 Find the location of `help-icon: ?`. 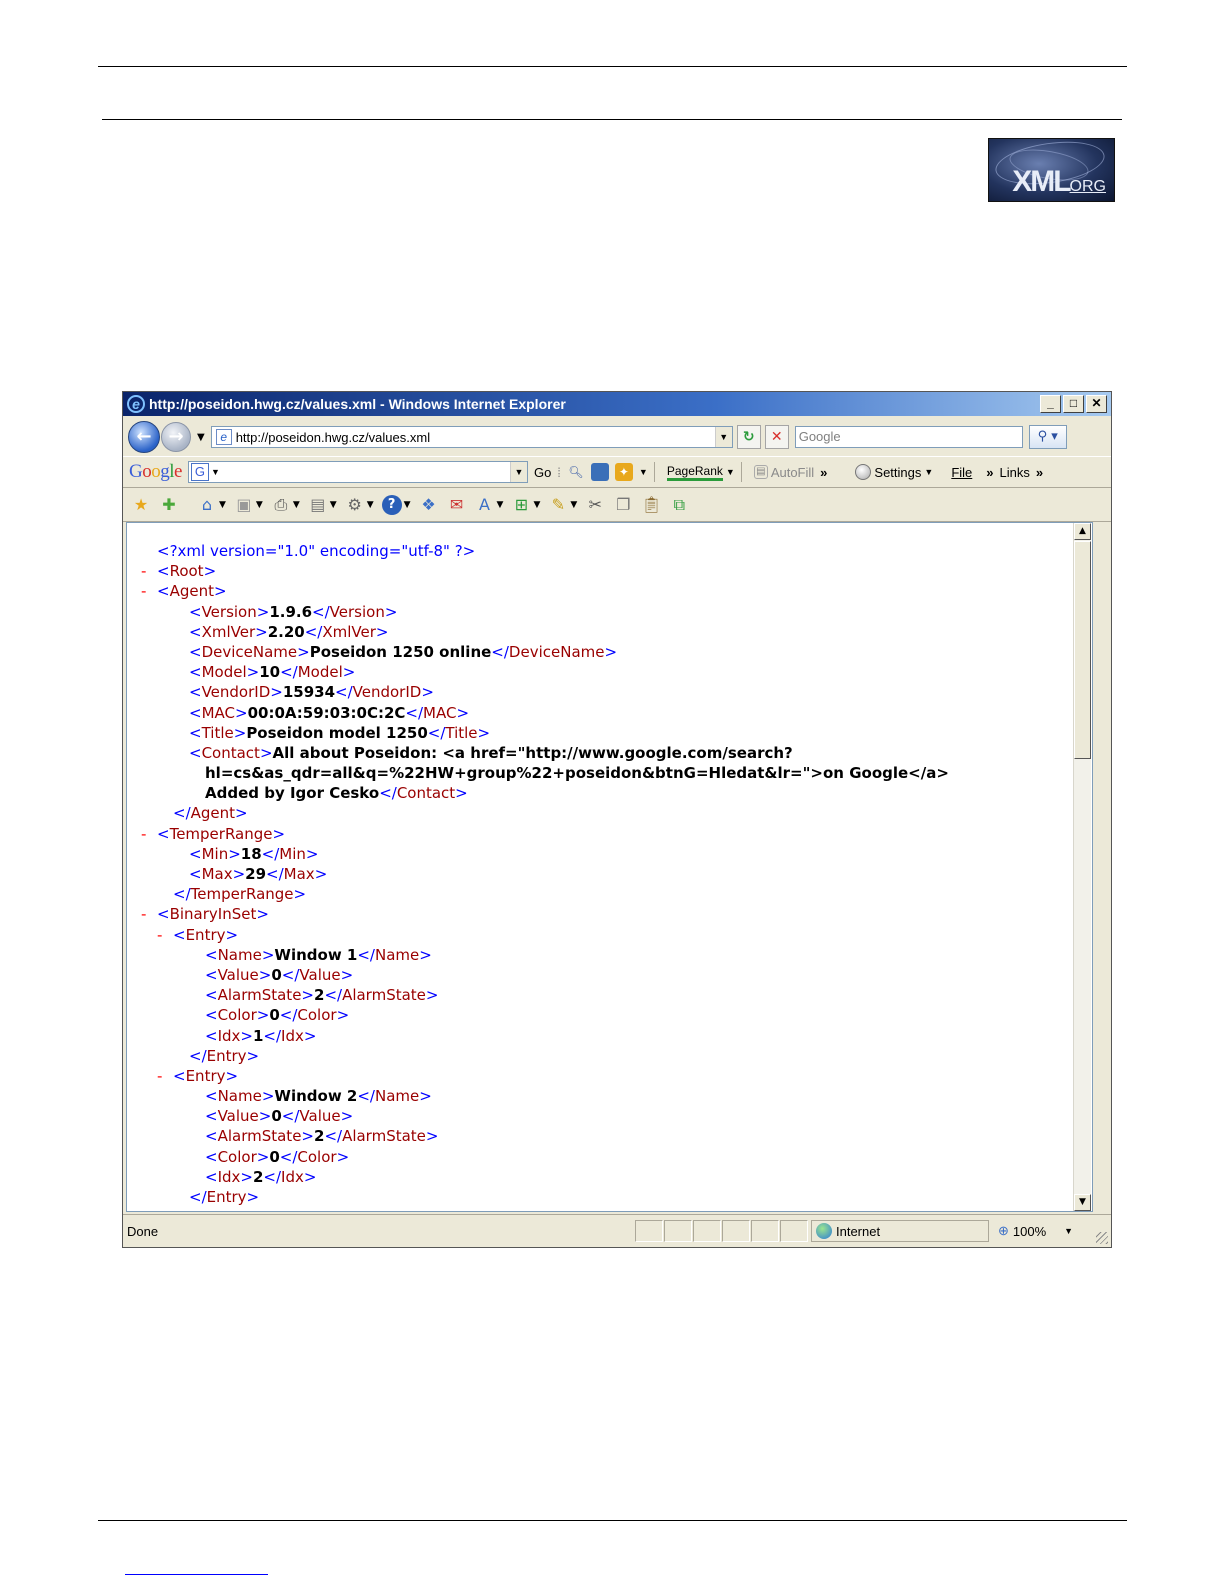

help-icon: ? is located at coordinates (391, 504).